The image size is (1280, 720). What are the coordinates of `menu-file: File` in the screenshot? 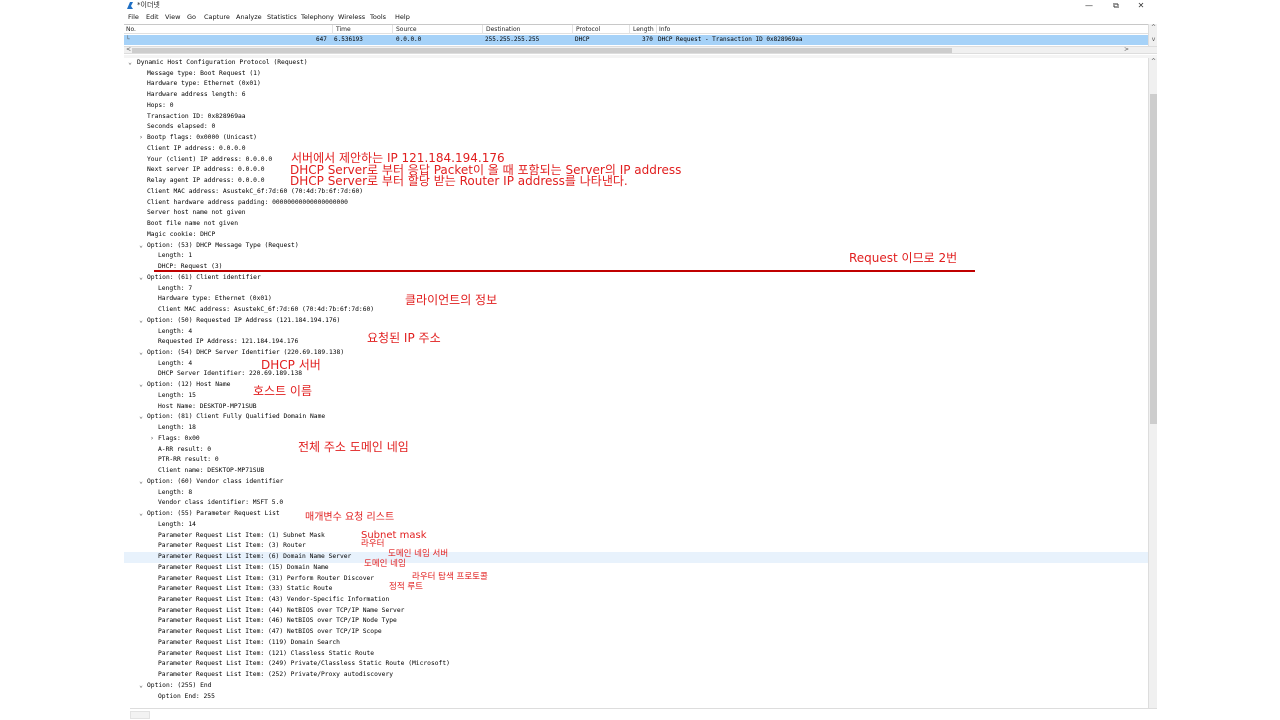 It's located at (133, 17).